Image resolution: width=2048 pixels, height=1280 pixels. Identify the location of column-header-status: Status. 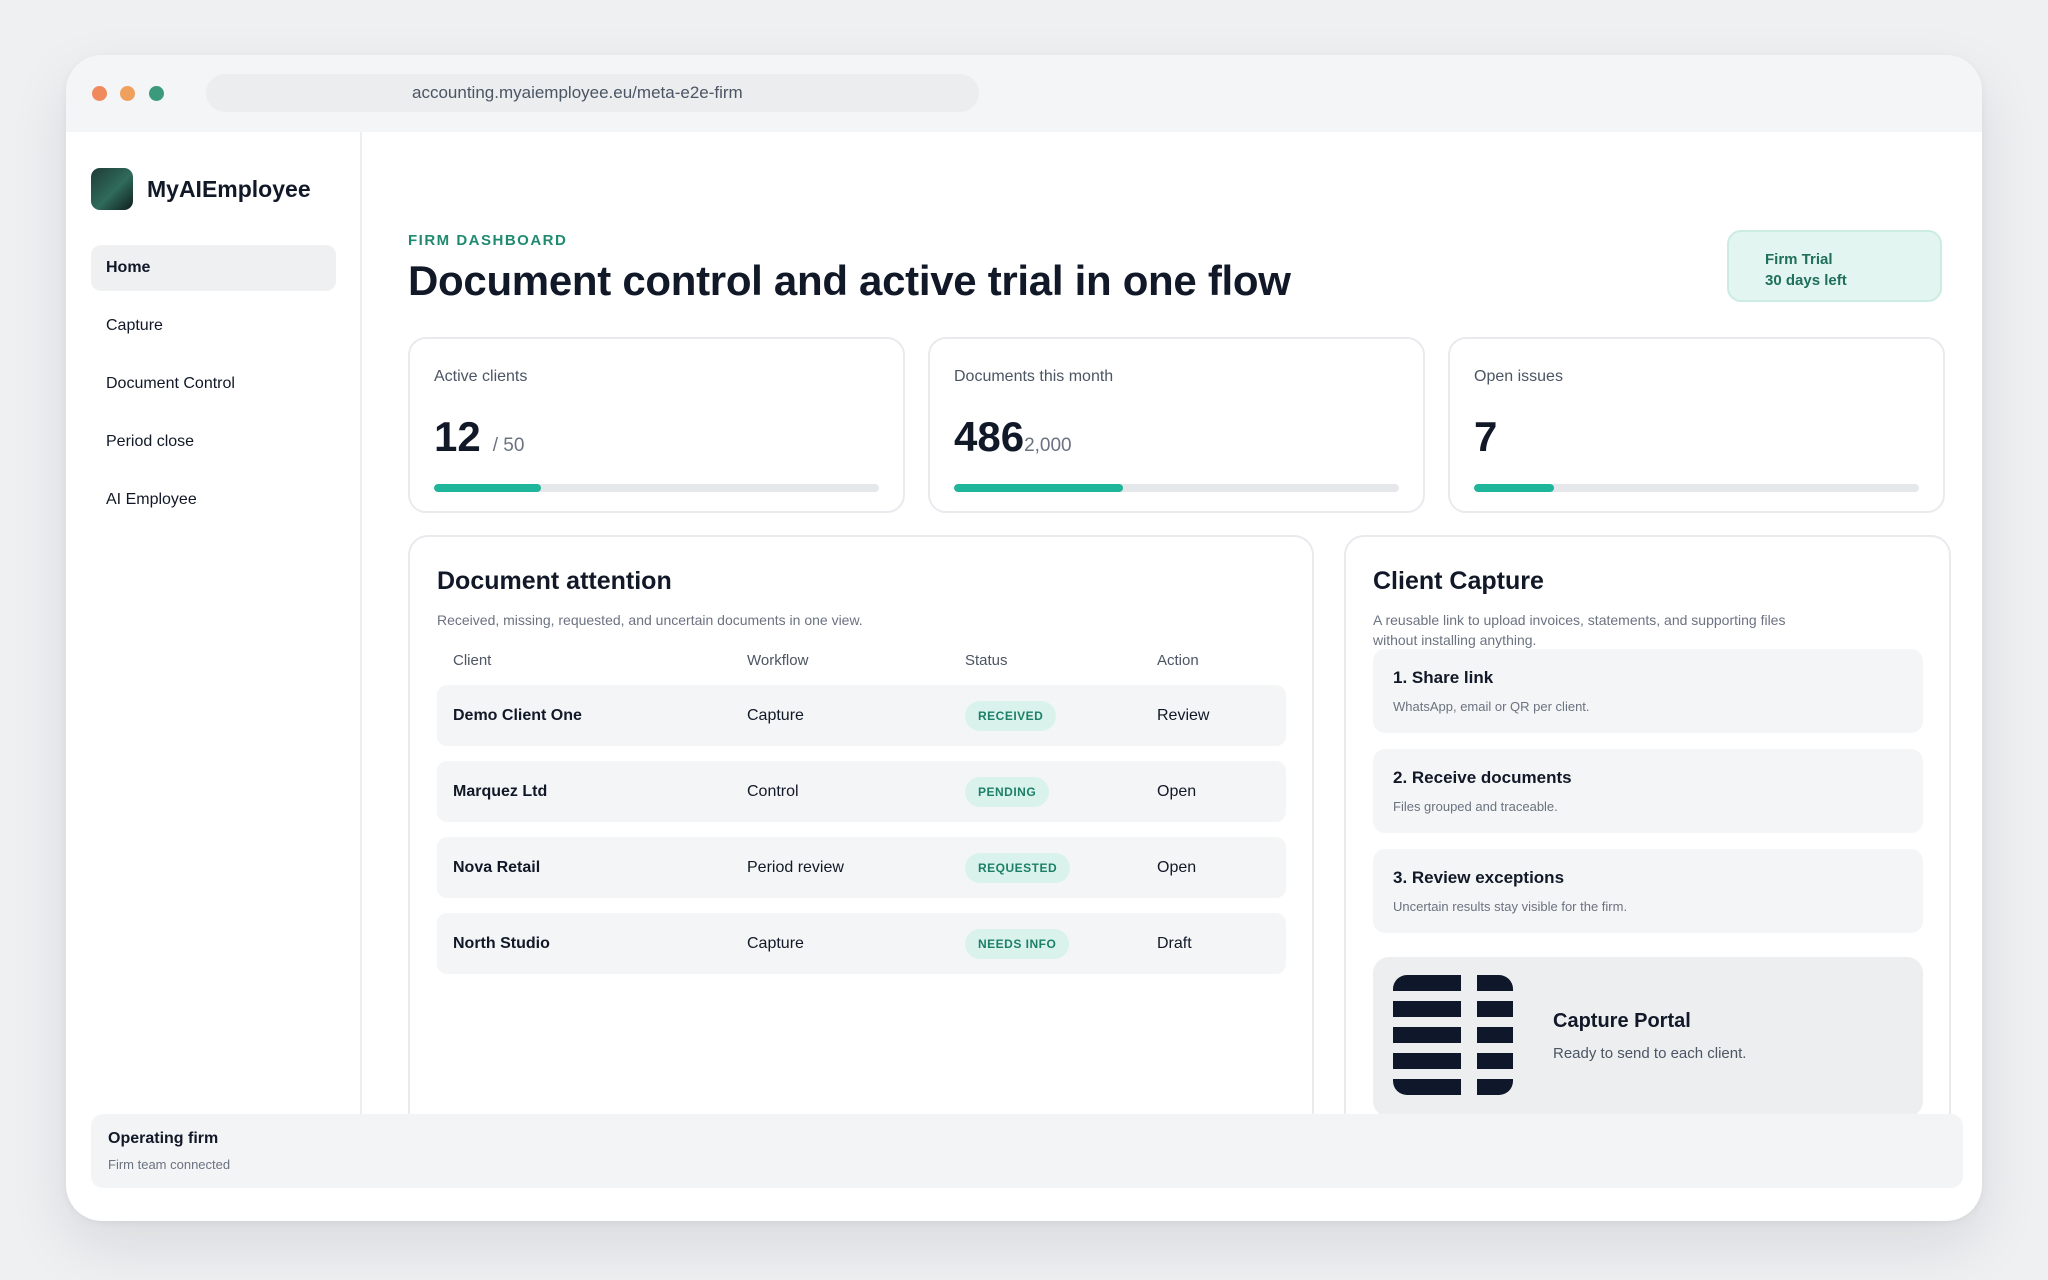
(986, 660).